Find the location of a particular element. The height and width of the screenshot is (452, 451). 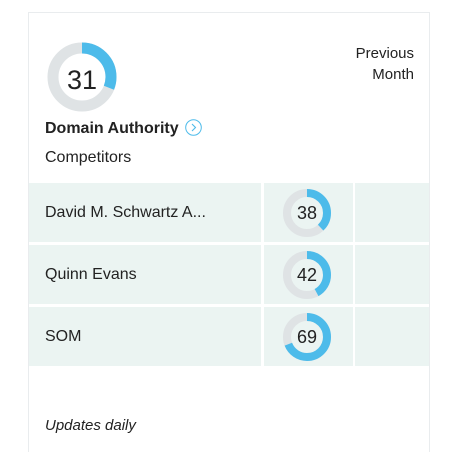

competitor-score: 38 is located at coordinates (307, 212).